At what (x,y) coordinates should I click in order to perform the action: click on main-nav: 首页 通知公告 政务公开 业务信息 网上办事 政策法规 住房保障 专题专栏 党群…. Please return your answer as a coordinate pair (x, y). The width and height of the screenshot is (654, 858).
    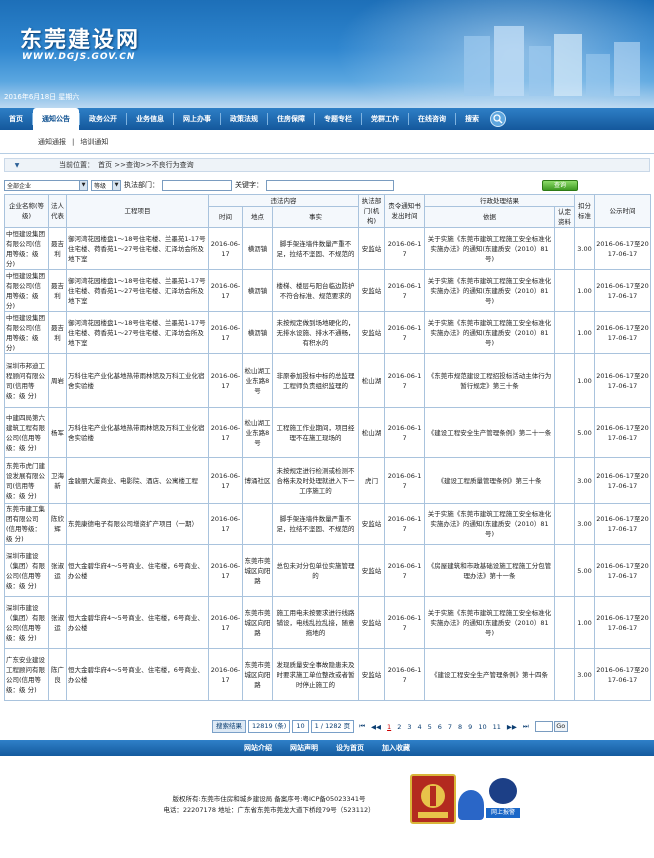
    Looking at the image, I should click on (327, 119).